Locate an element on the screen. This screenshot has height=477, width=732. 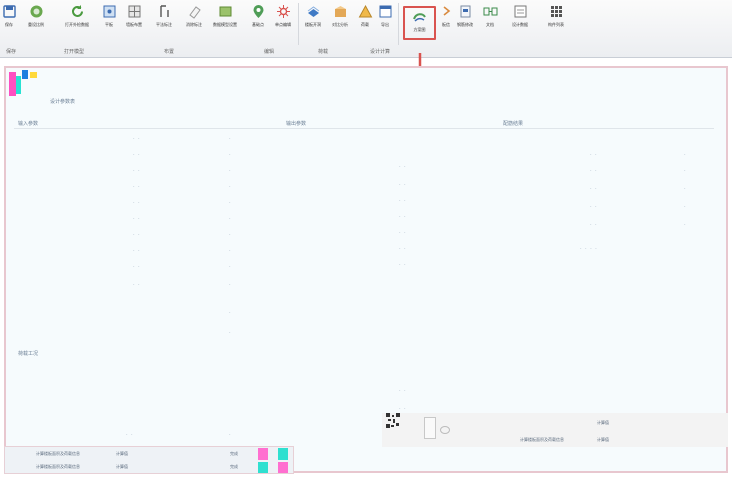
scheme-button: 方案图 is located at coordinates (419, 23).